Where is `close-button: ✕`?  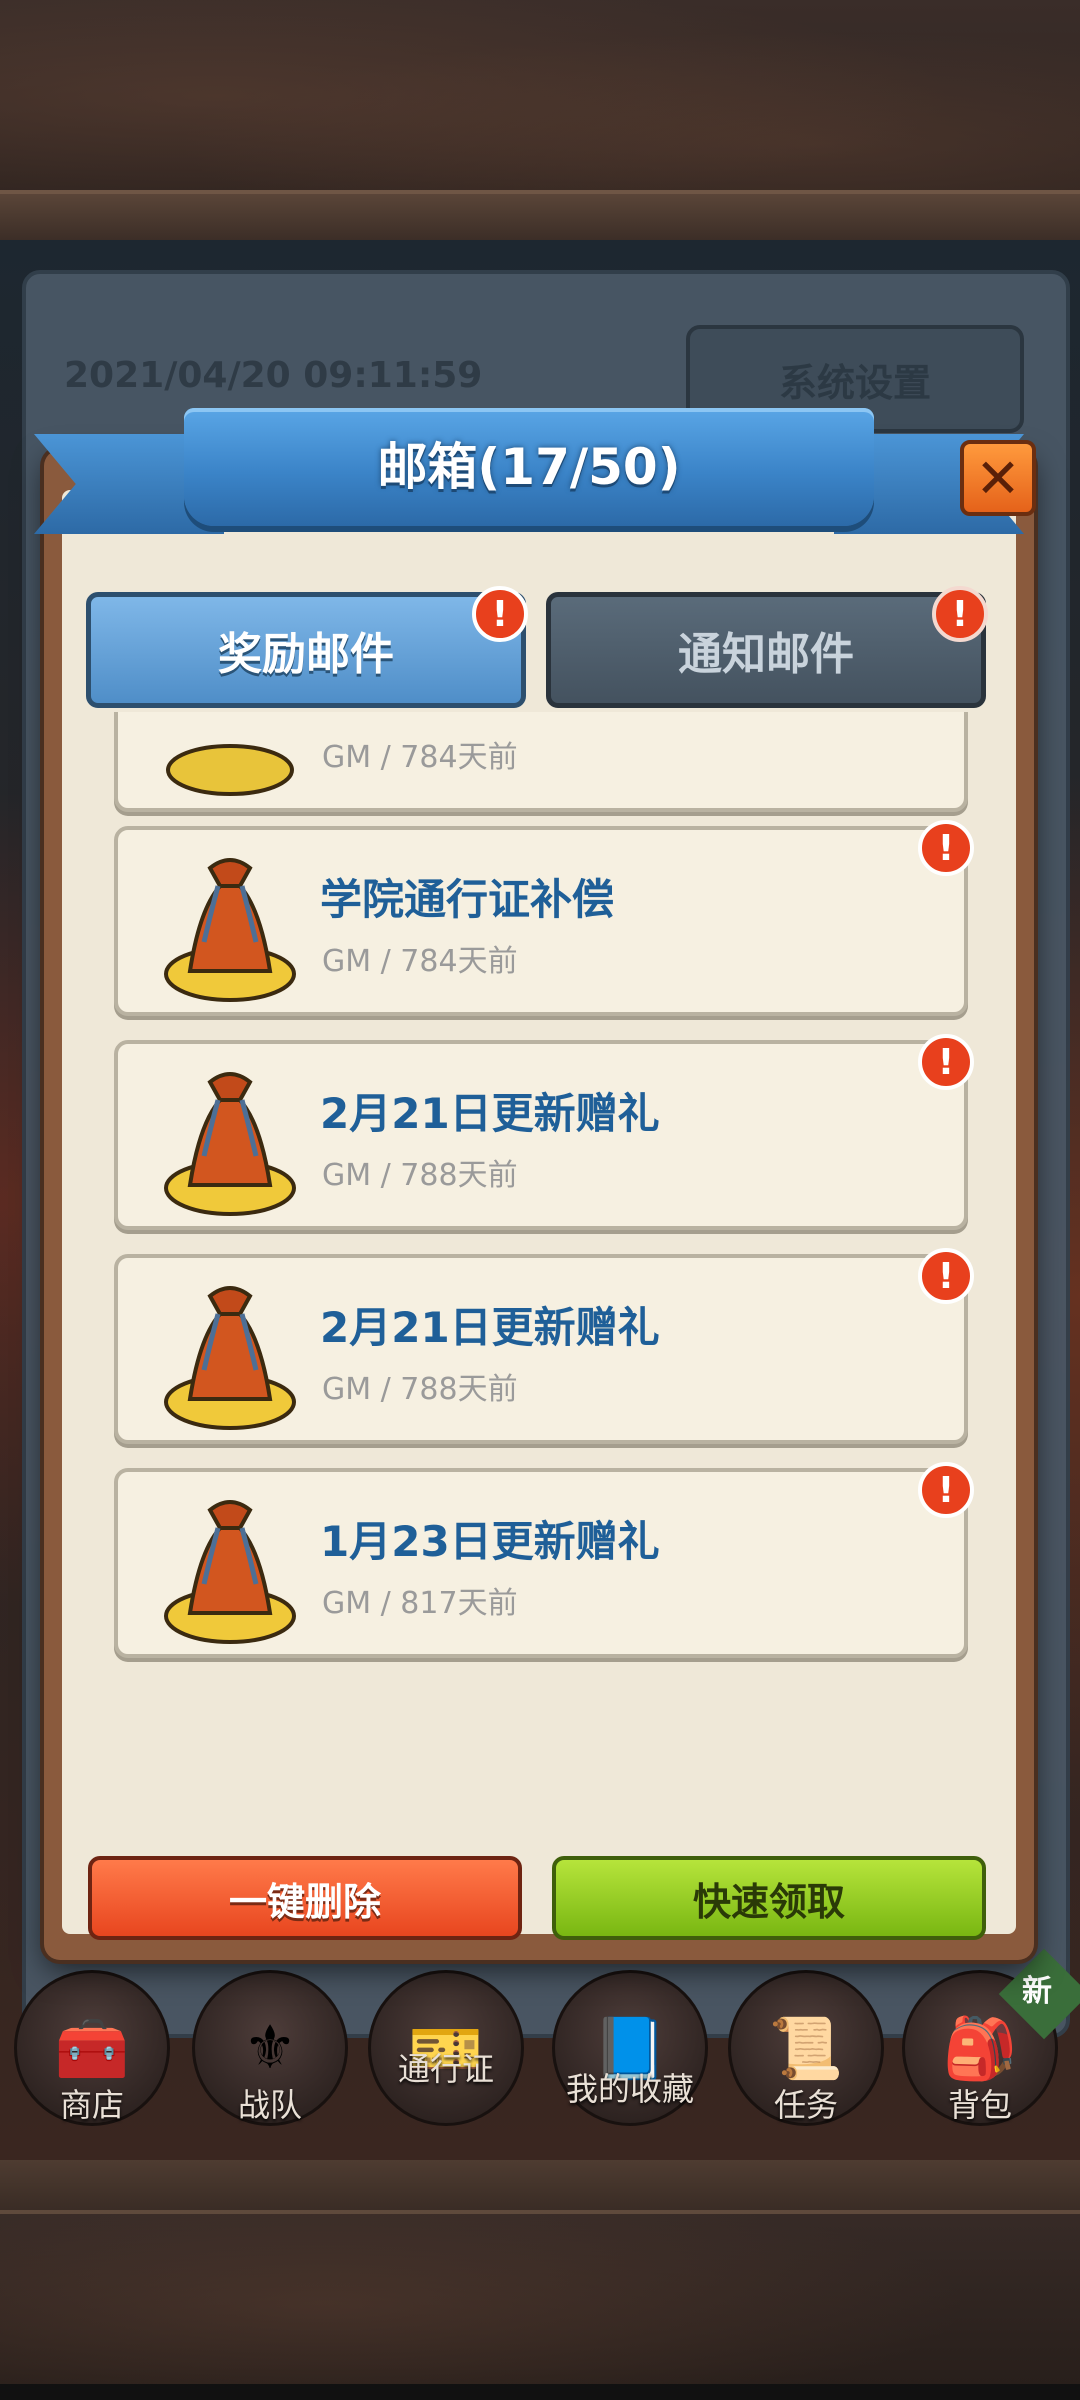
close-button: ✕ is located at coordinates (998, 478).